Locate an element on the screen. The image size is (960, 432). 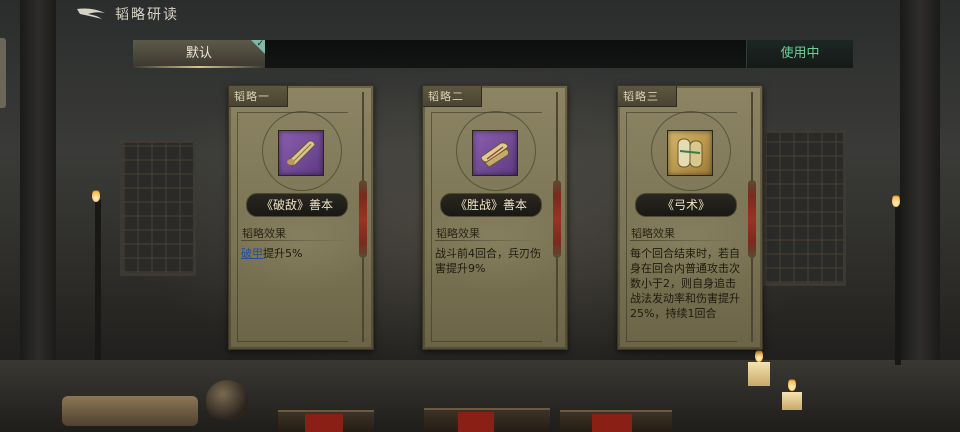
book-name: 《胜战》善本 is located at coordinates (491, 205).